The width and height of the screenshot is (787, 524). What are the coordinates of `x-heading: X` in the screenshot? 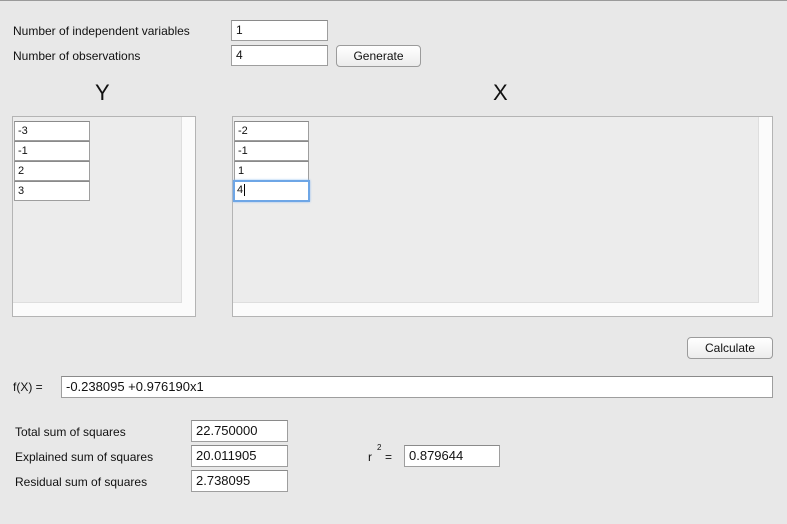 It's located at (500, 92).